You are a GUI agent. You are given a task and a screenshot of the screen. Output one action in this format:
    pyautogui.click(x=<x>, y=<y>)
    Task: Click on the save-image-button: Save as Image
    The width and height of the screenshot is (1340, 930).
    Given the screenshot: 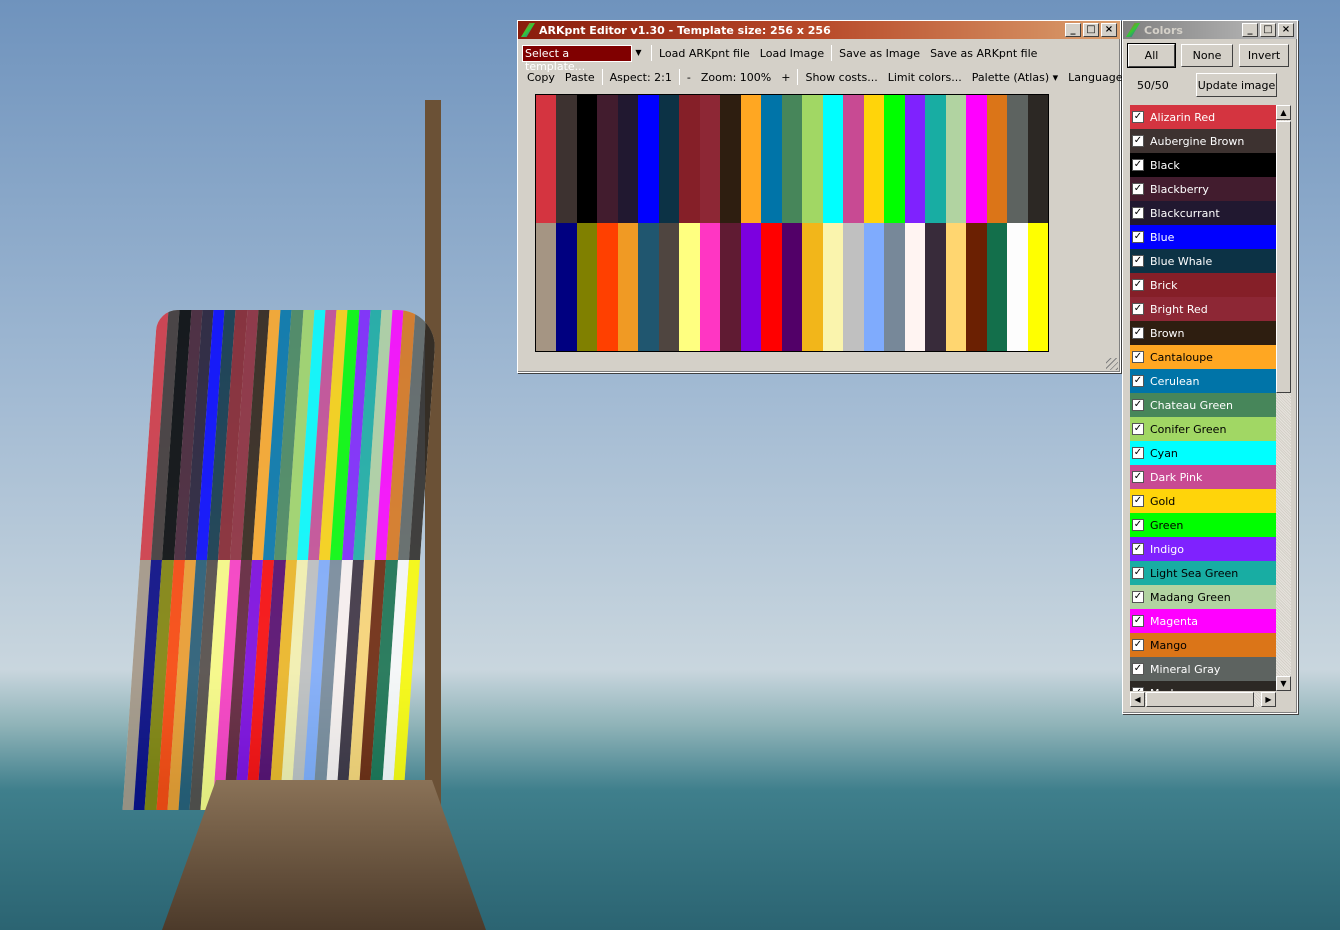 What is the action you would take?
    pyautogui.click(x=879, y=53)
    